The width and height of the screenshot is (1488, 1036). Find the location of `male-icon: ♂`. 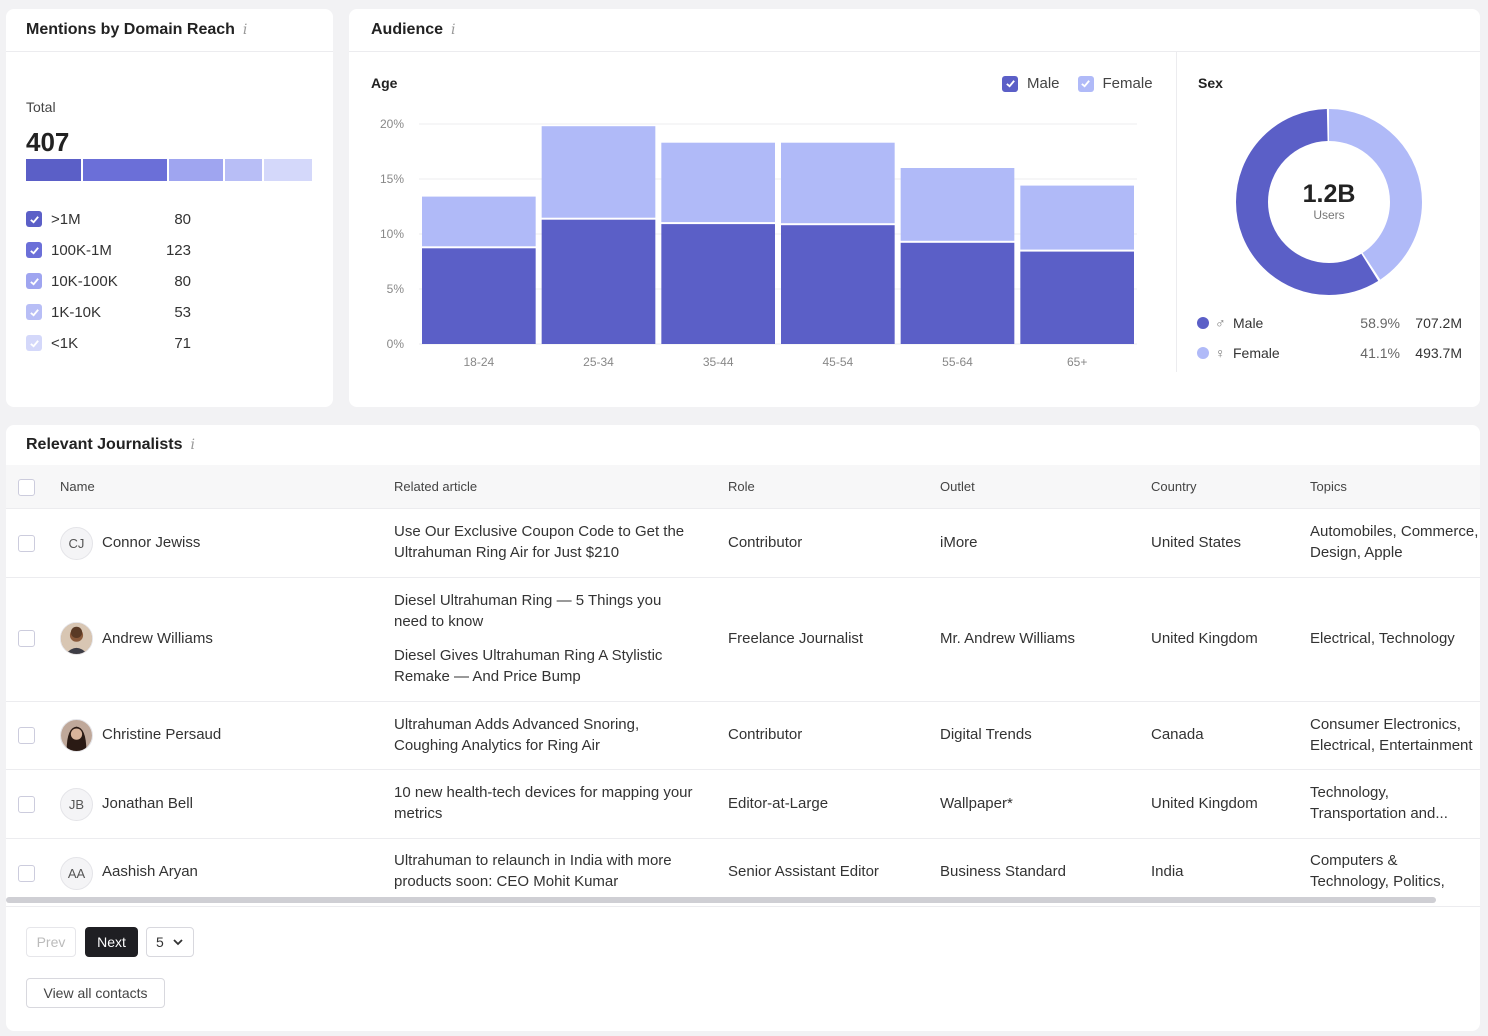

male-icon: ♂ is located at coordinates (1220, 323).